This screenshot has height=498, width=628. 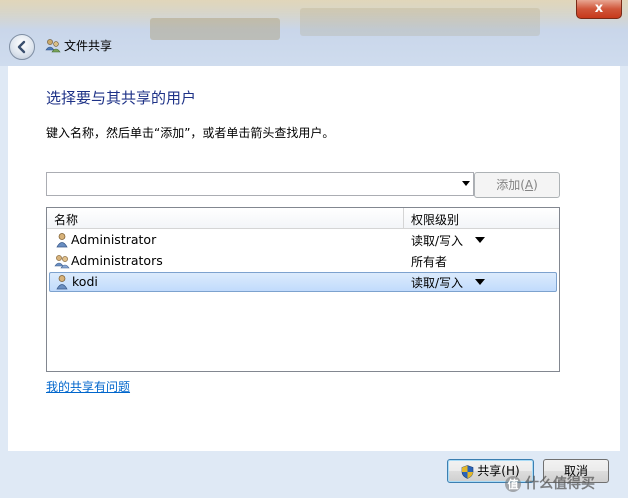 What do you see at coordinates (560, 484) in the screenshot?
I see `watermark-text: 什么值得买` at bounding box center [560, 484].